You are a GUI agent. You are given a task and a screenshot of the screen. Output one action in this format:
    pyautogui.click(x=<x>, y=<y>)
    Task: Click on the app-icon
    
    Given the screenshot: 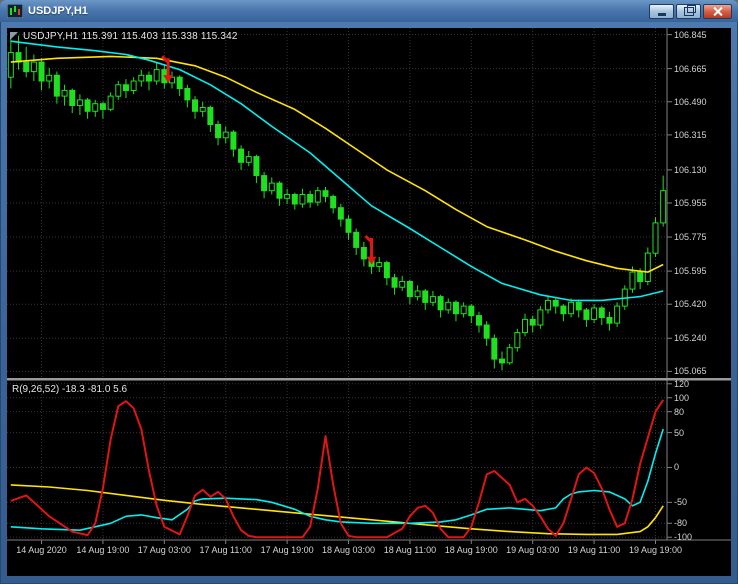 What is the action you would take?
    pyautogui.click(x=15, y=11)
    